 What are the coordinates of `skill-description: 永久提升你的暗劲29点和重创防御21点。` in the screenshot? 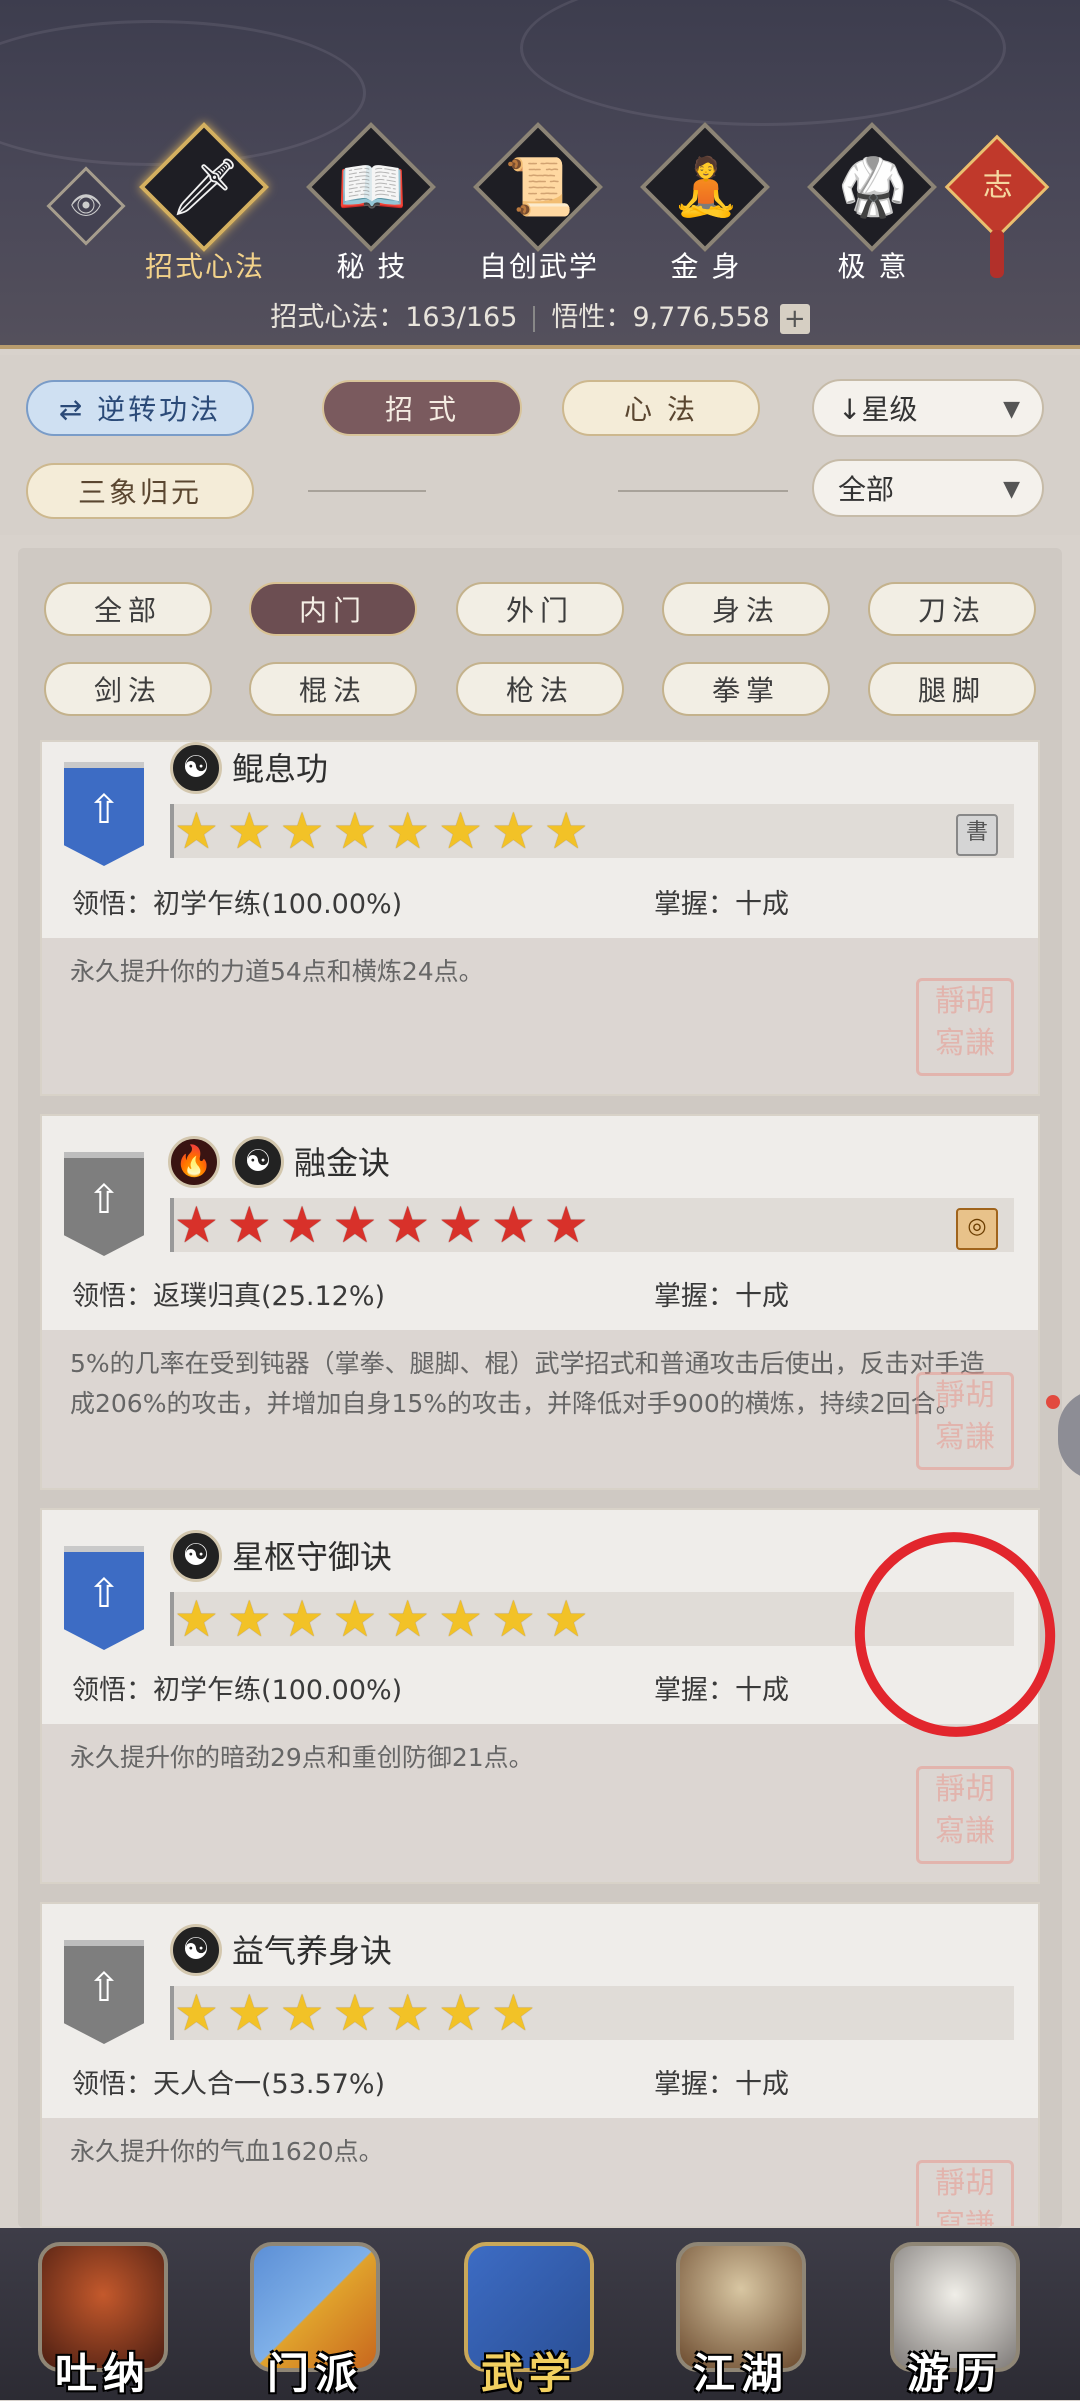 It's located at (302, 1757).